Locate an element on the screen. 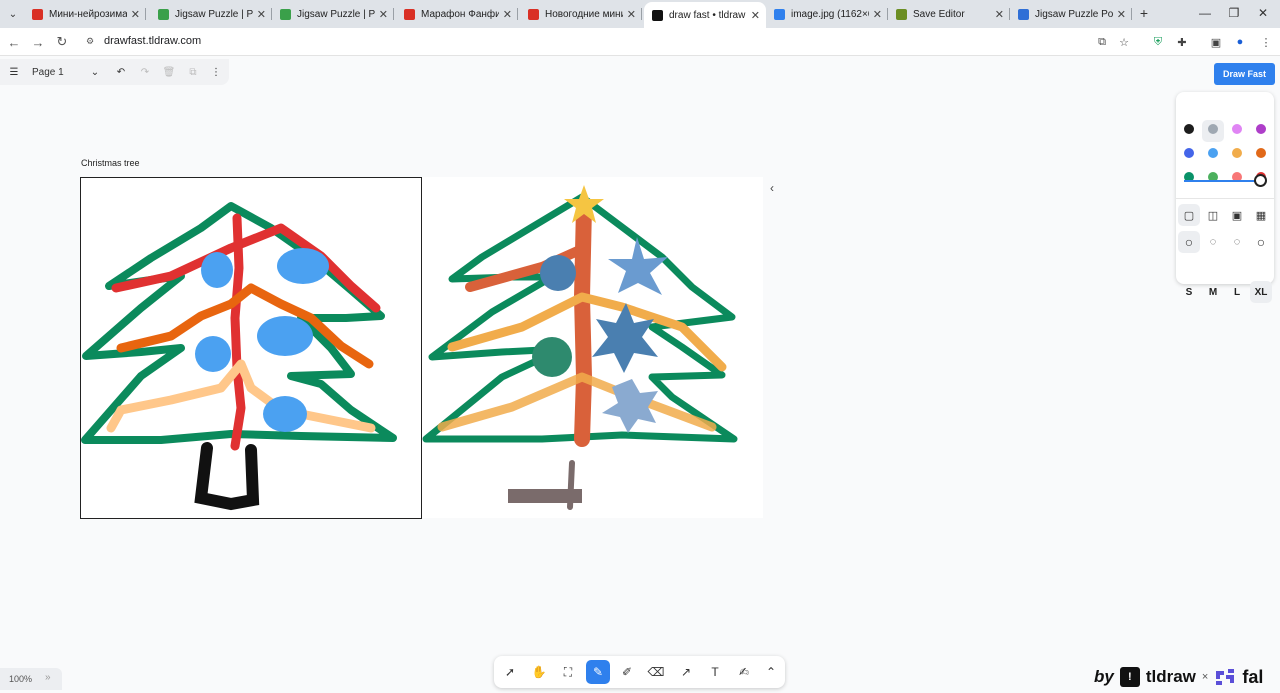 This screenshot has width=1280, height=693. shield-extension-icon: ⛨ is located at coordinates (1158, 42).